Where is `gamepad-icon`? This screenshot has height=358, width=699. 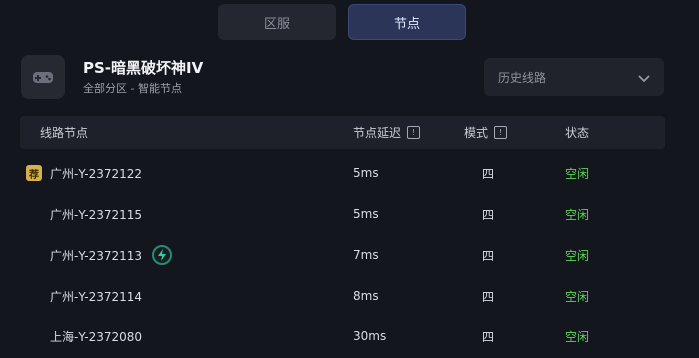 gamepad-icon is located at coordinates (43, 77).